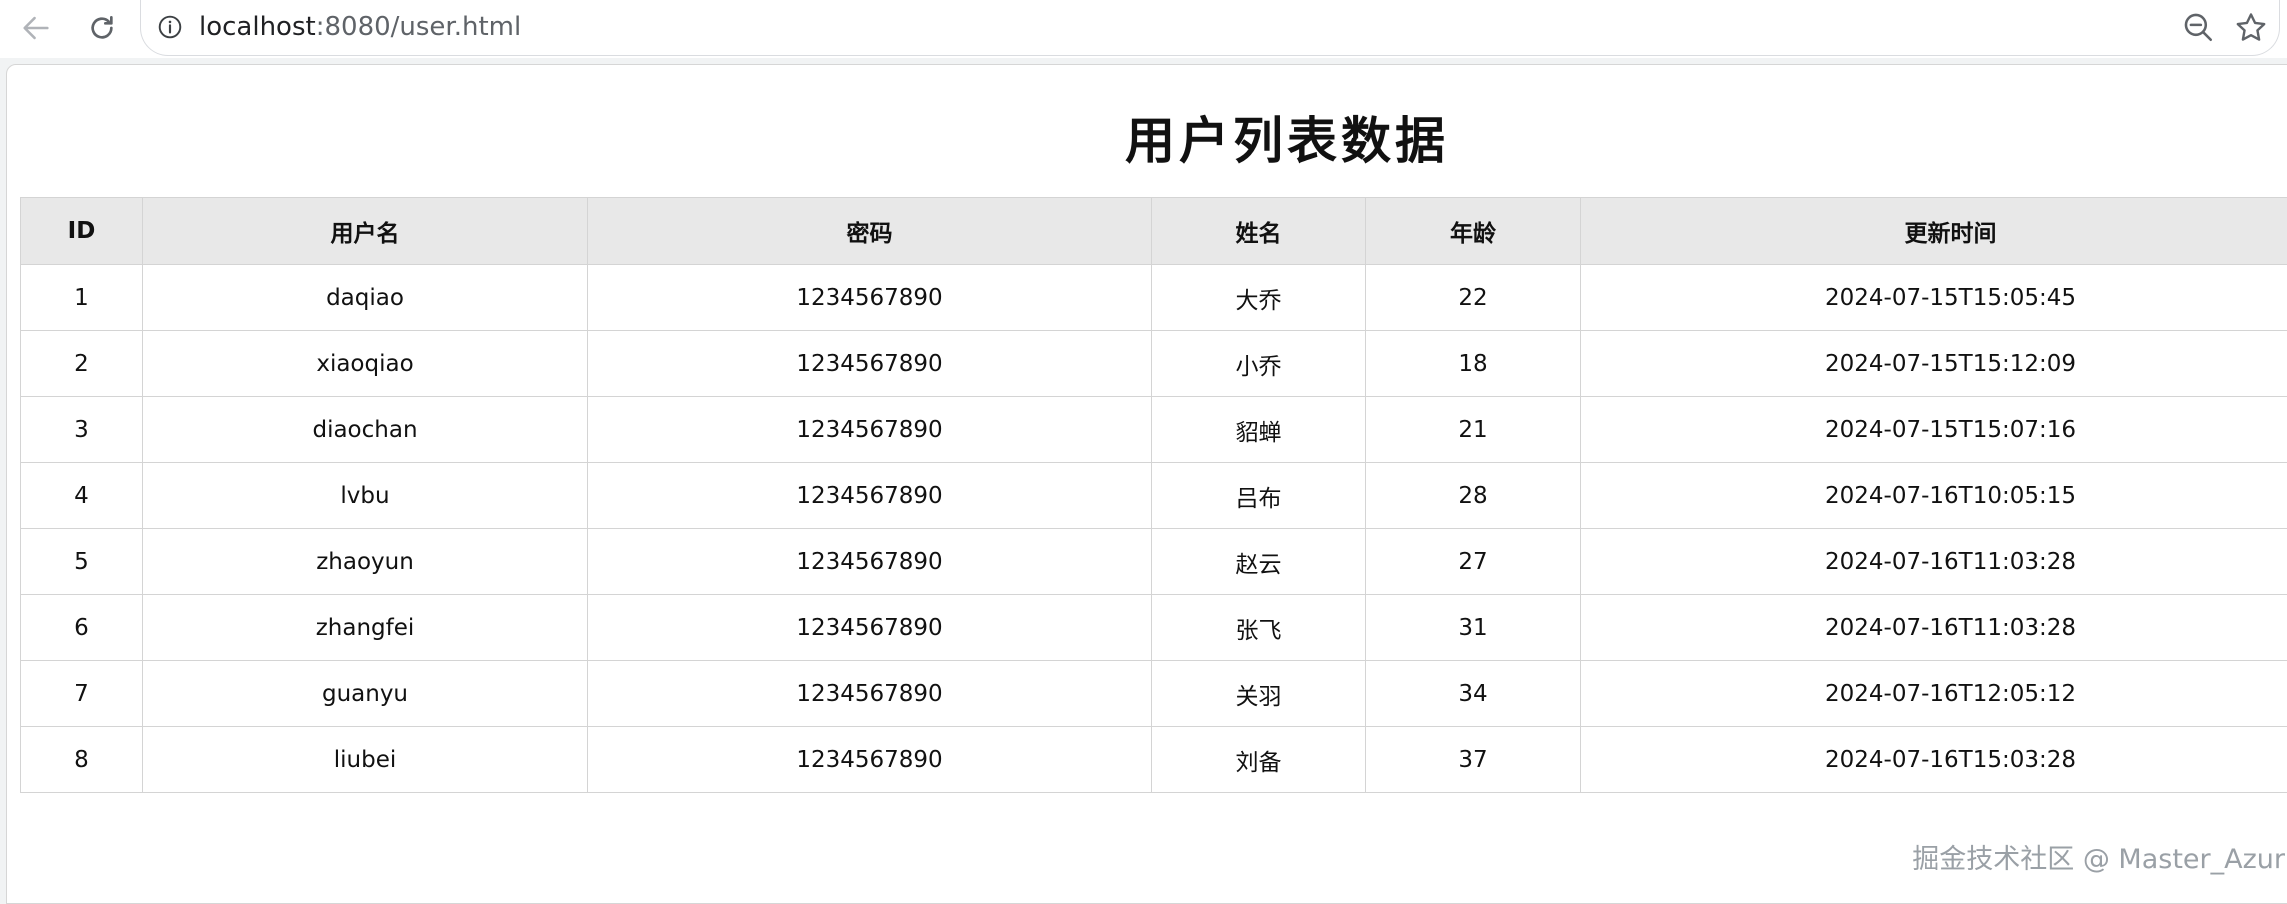 The height and width of the screenshot is (904, 2287). Describe the element at coordinates (365, 496) in the screenshot. I see `cell-username: lvbu` at that location.